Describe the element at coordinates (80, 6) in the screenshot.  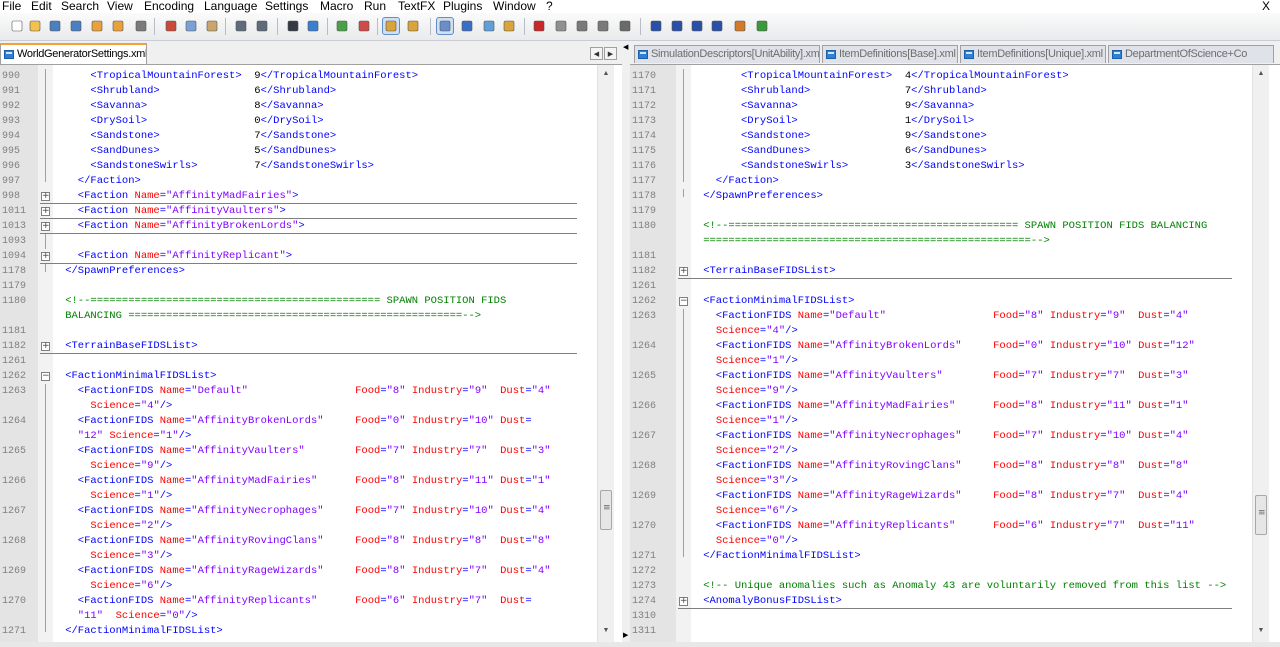
I see `menu-search: Search` at that location.